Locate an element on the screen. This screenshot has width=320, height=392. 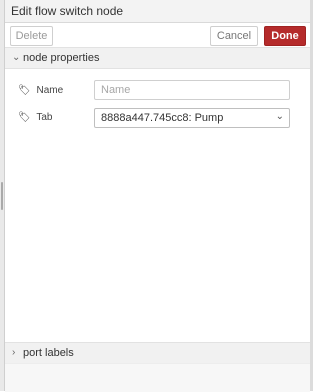
done-button: Done is located at coordinates (285, 36).